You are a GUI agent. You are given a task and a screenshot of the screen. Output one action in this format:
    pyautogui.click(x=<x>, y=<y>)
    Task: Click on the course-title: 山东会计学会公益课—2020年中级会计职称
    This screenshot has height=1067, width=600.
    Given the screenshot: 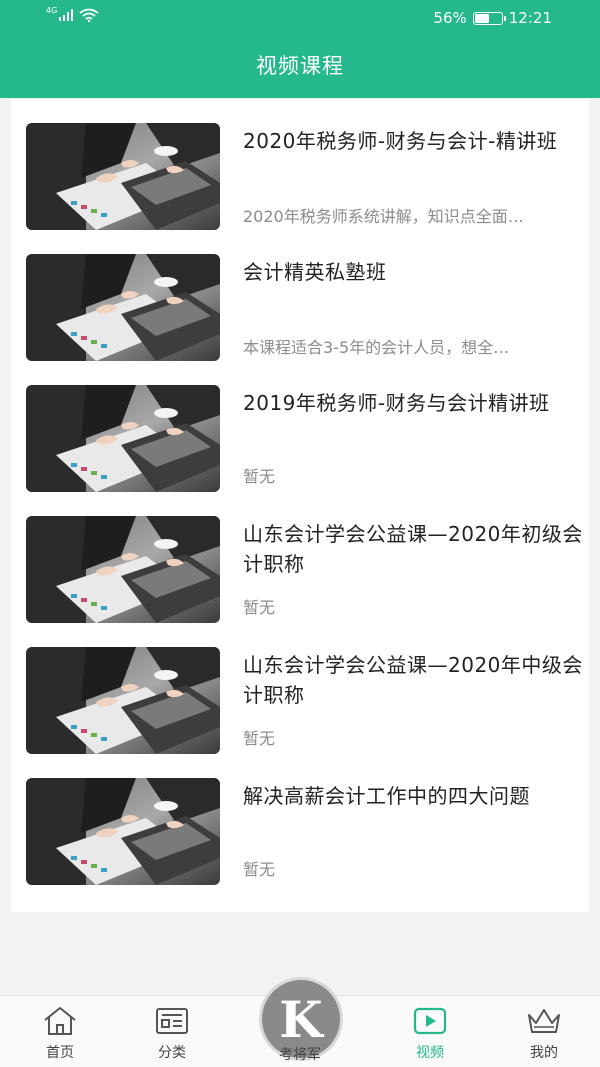 What is the action you would take?
    pyautogui.click(x=413, y=680)
    